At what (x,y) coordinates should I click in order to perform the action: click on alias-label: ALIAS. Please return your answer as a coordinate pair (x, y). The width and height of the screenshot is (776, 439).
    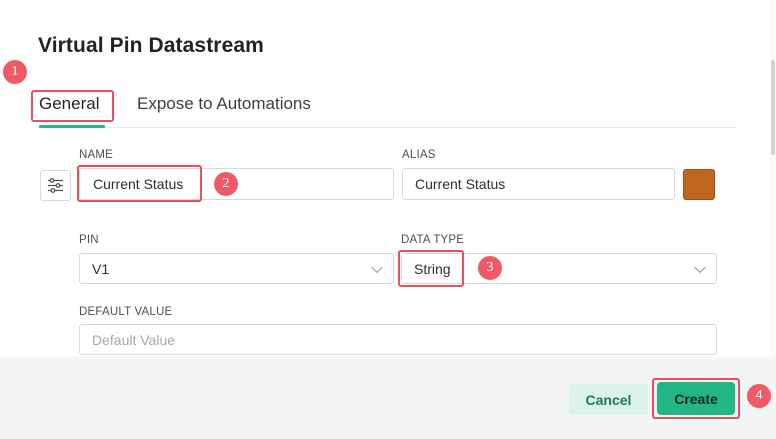
    Looking at the image, I should click on (419, 155).